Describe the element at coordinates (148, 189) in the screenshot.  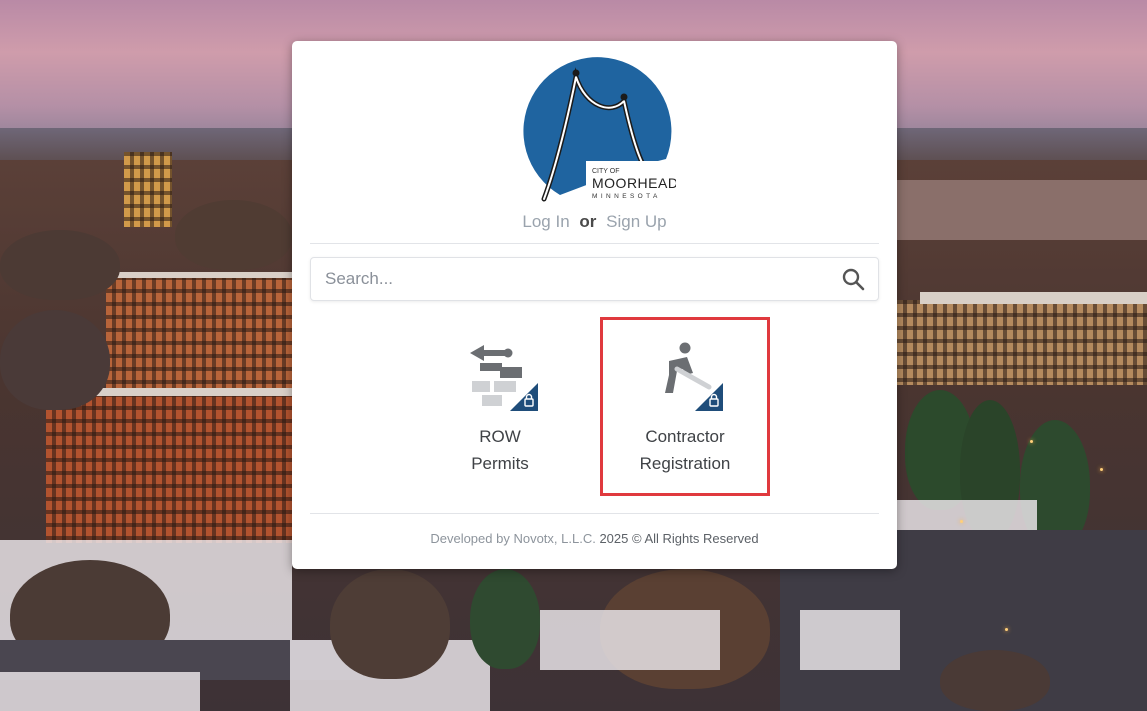
I see `tower-building` at that location.